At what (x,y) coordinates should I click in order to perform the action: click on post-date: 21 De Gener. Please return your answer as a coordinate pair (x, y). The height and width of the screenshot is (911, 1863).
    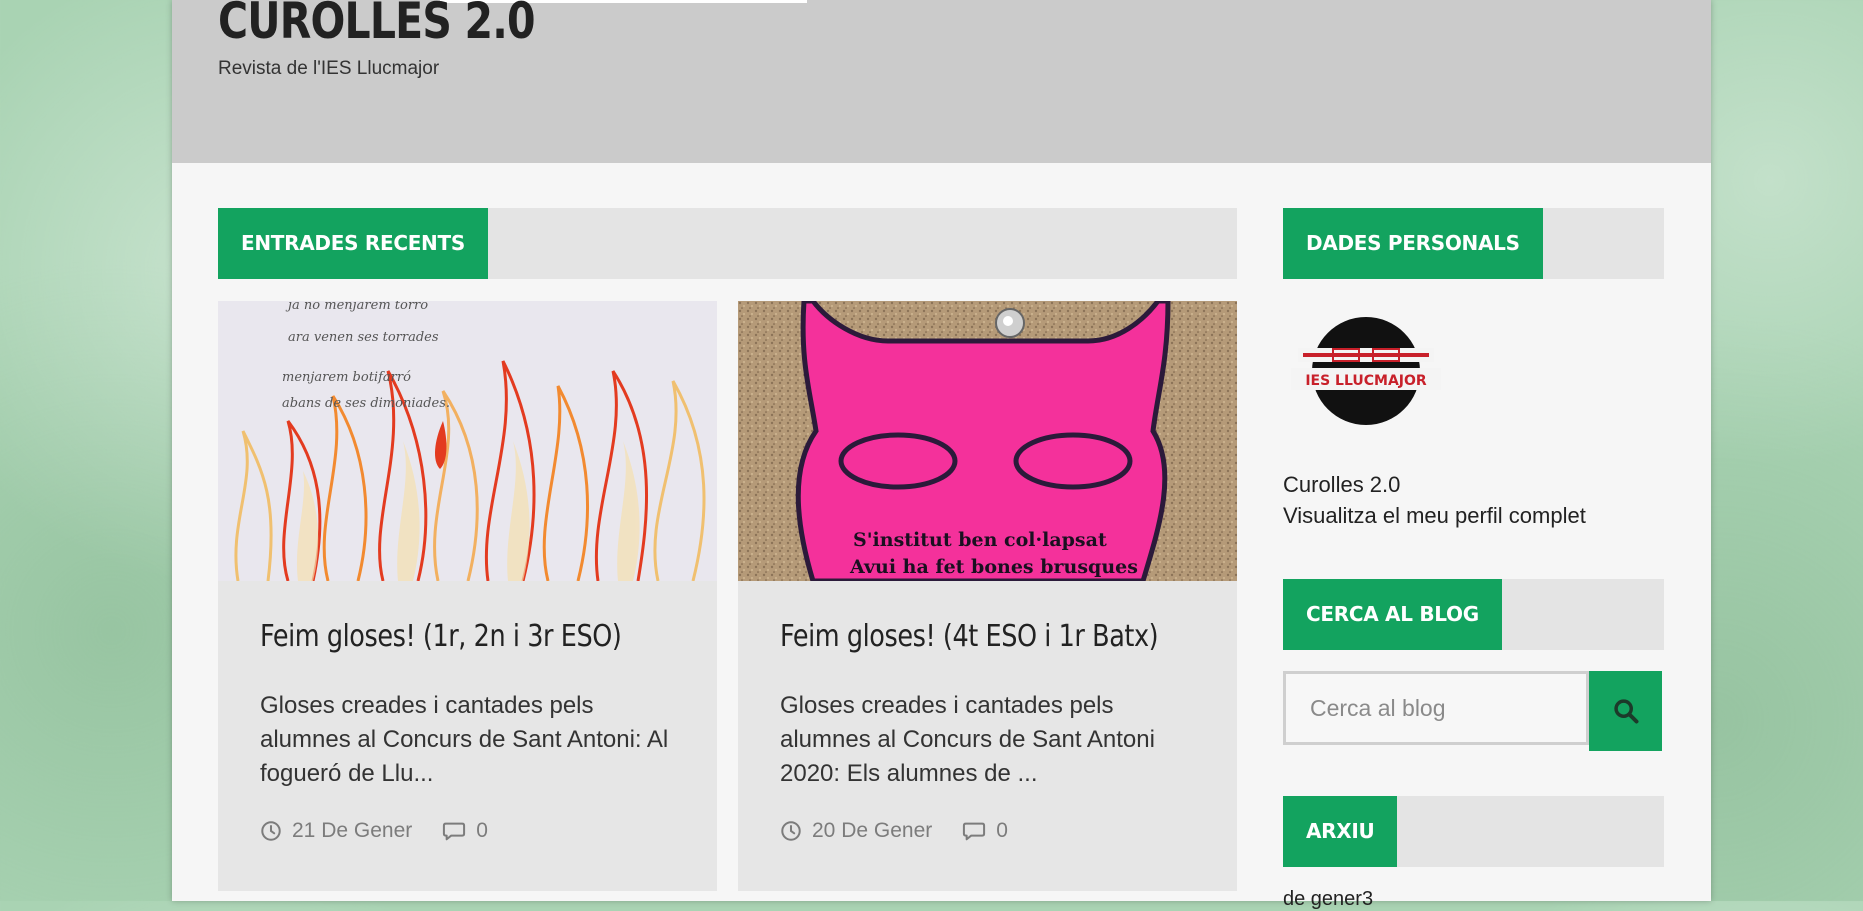
    Looking at the image, I should click on (352, 830).